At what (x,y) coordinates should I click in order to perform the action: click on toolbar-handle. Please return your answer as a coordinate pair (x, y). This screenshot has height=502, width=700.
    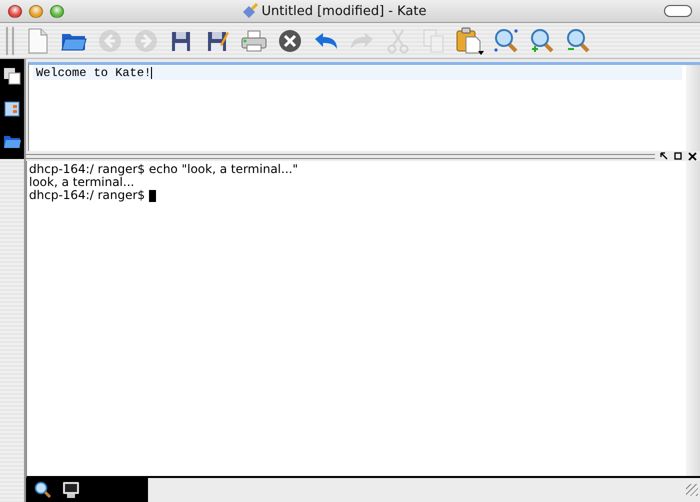
    Looking at the image, I should click on (10, 40).